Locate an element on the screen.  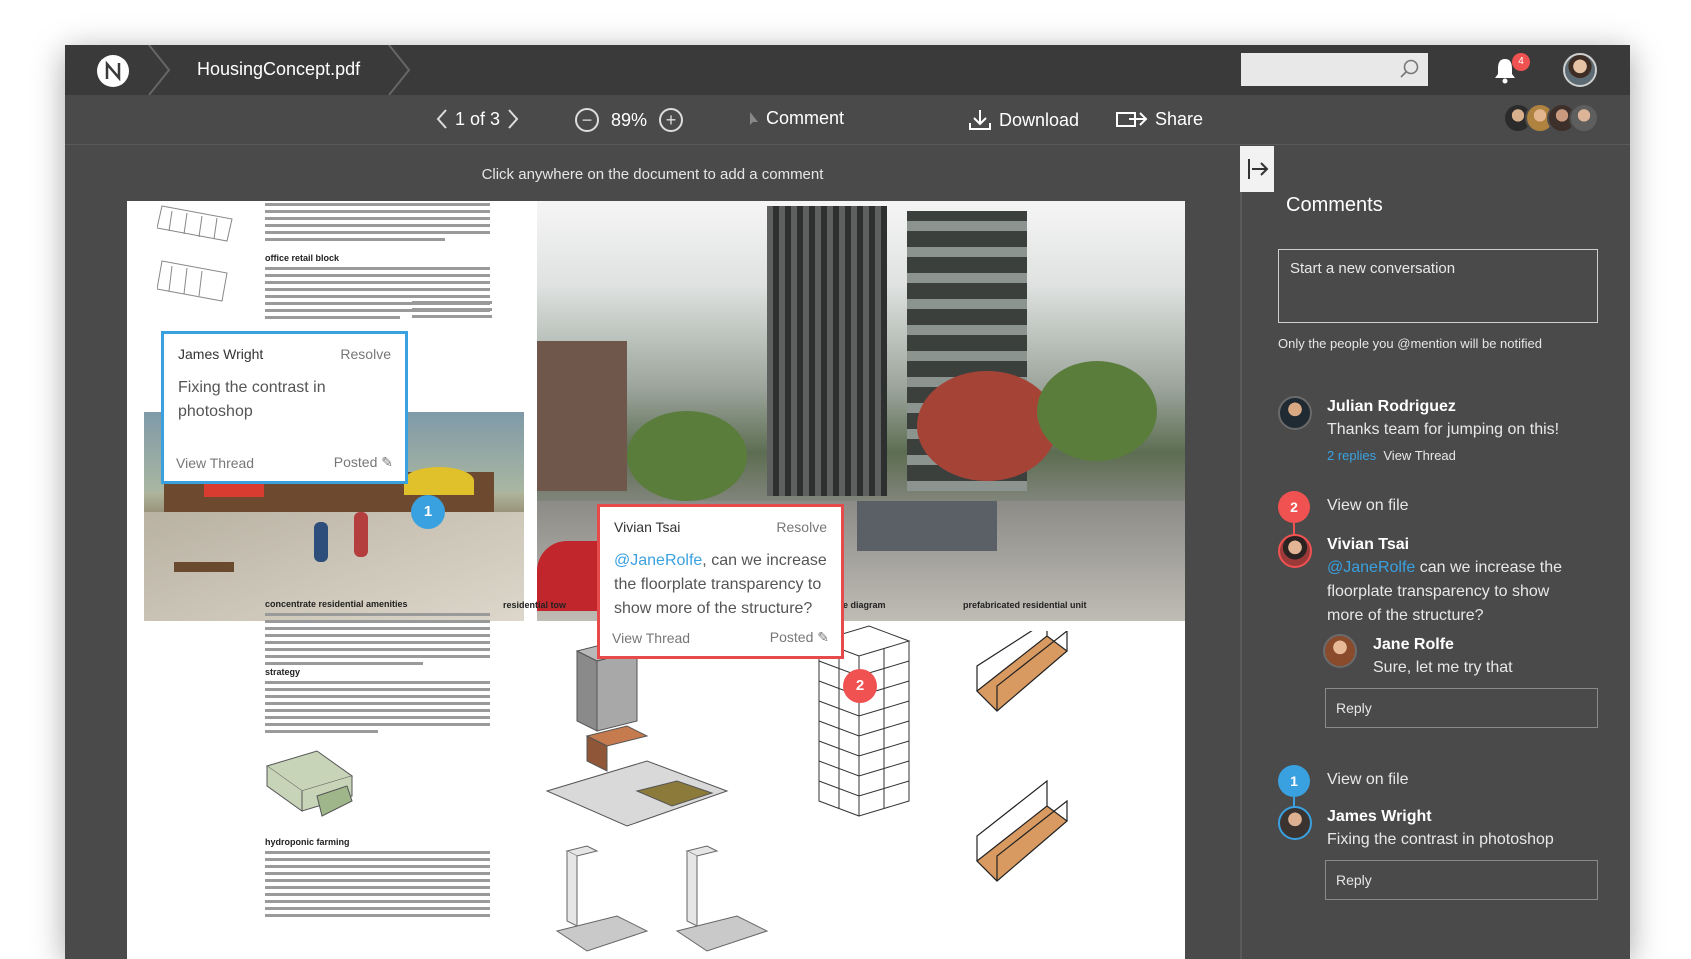
comments-title: Comments is located at coordinates (1334, 205).